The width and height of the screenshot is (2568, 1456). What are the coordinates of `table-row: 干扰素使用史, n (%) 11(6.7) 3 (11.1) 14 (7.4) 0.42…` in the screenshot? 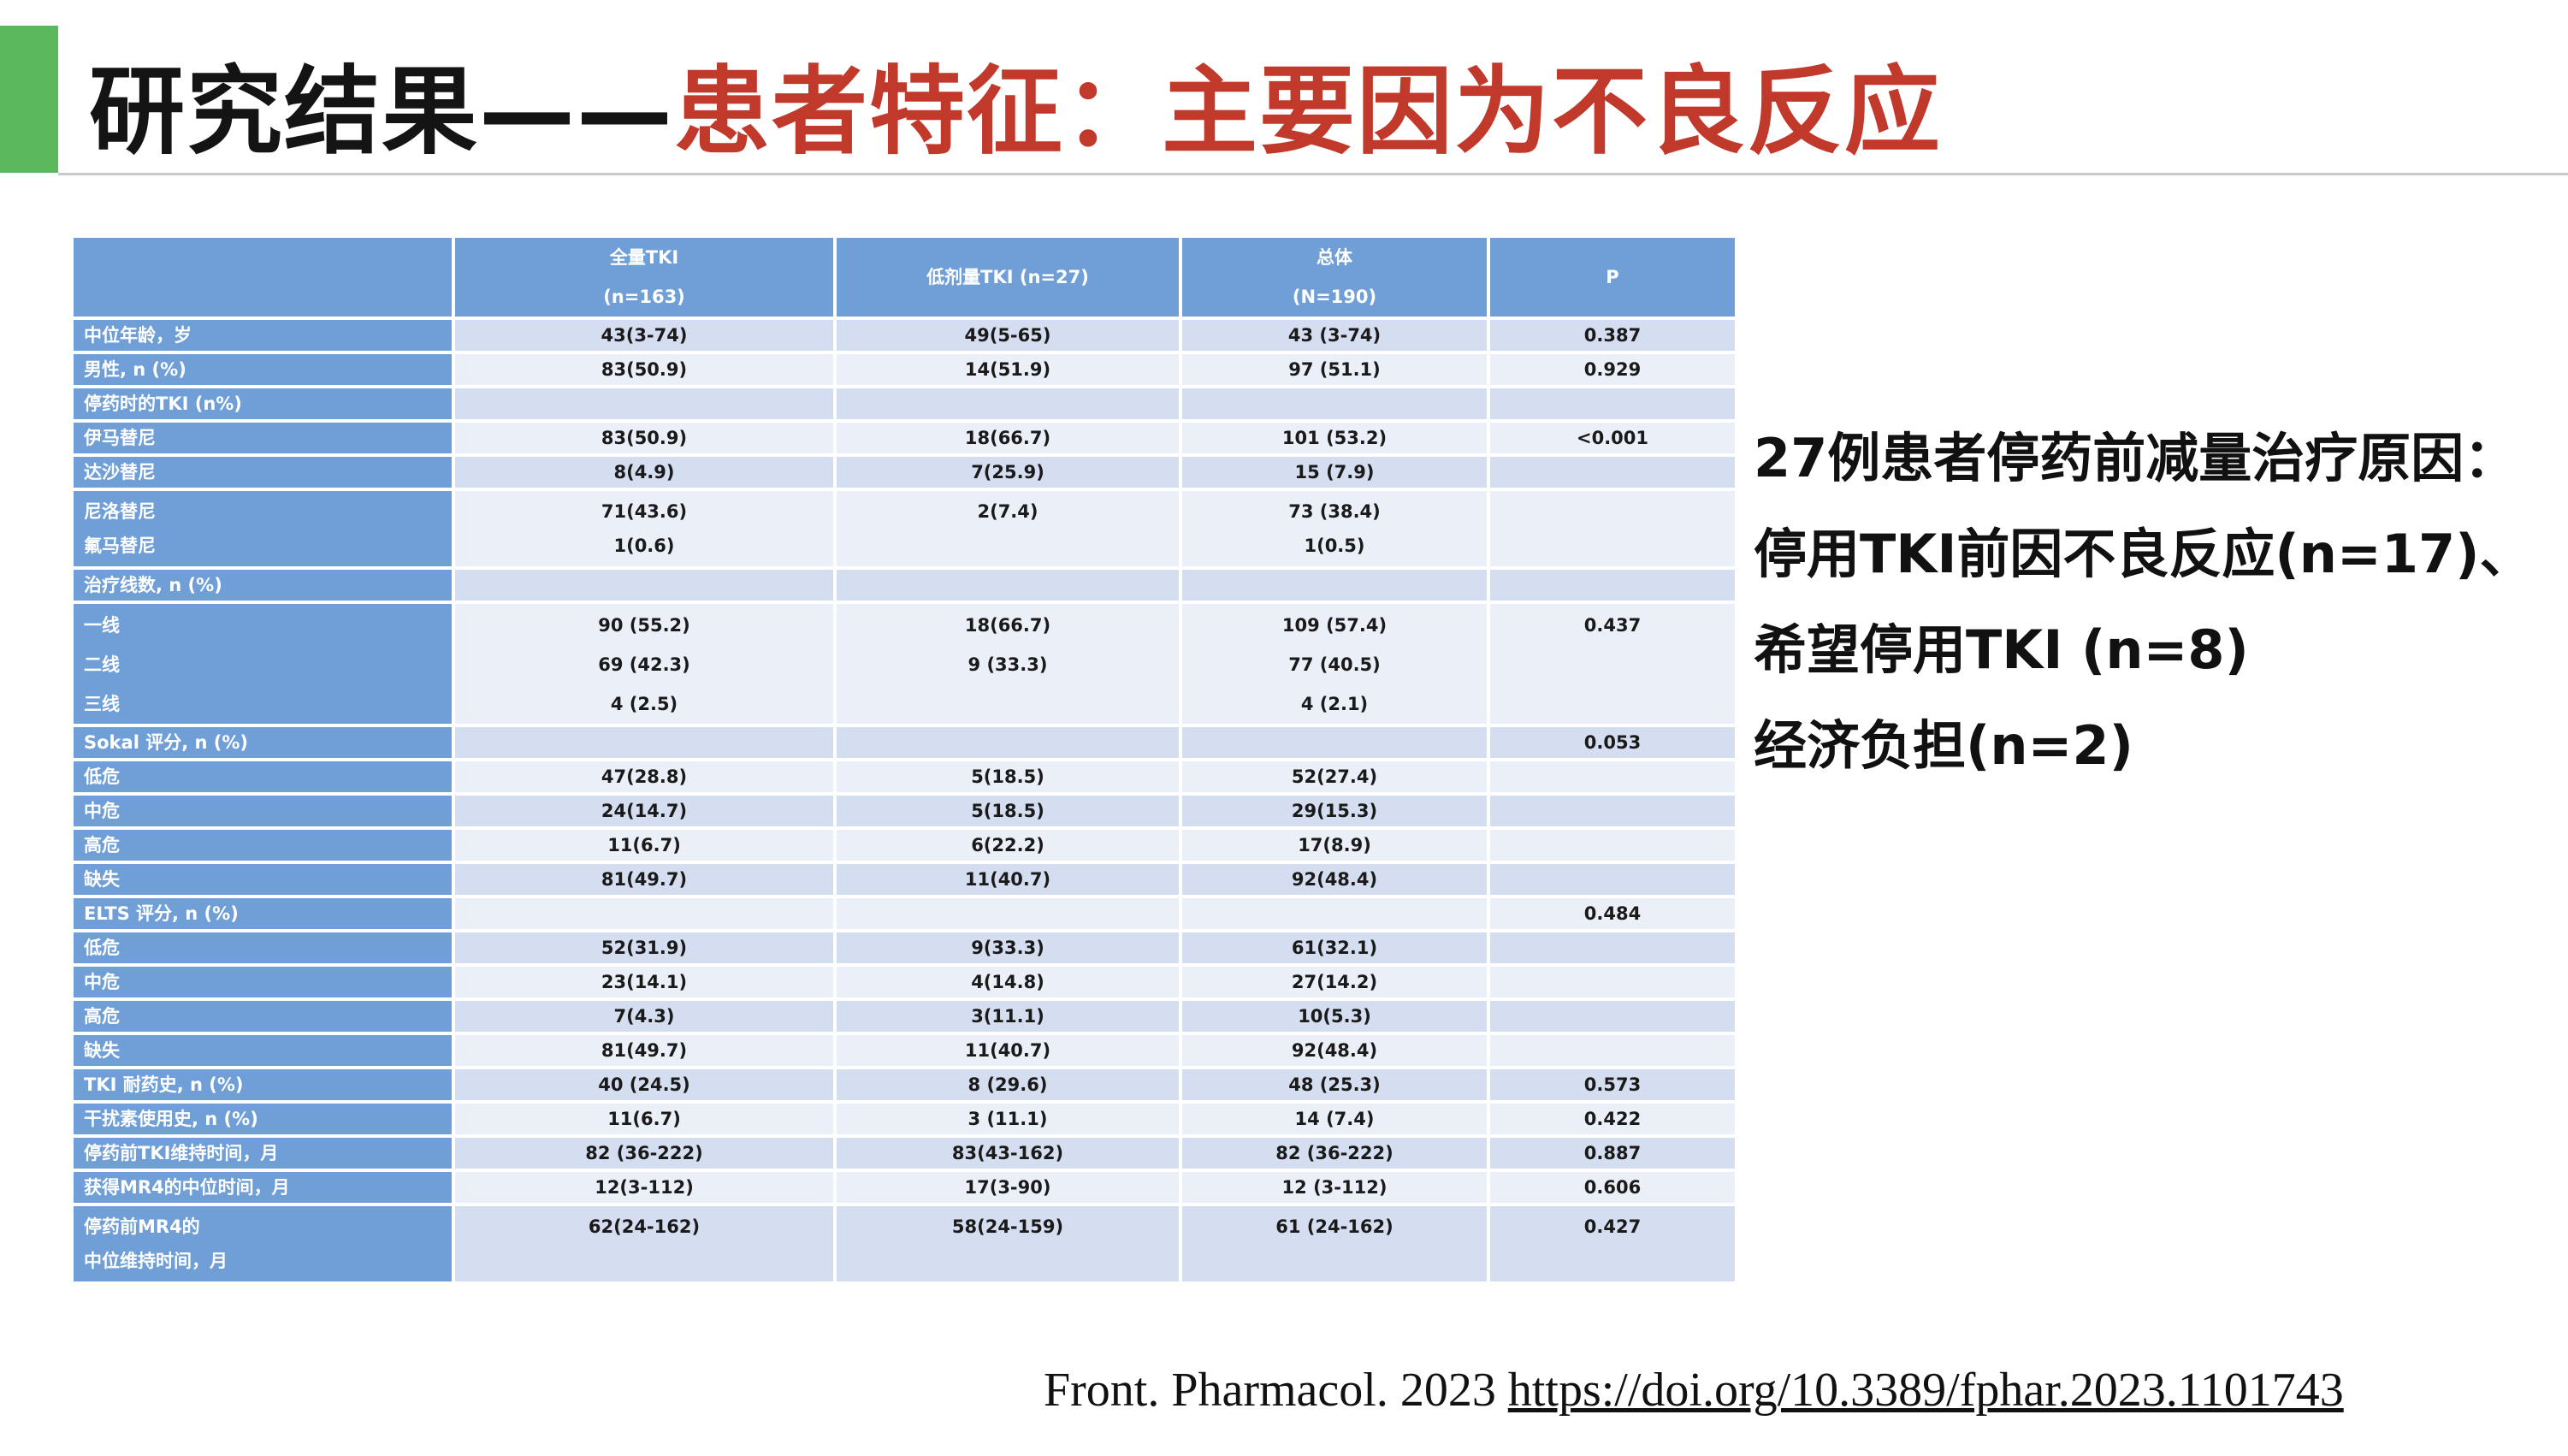 It's located at (904, 1119).